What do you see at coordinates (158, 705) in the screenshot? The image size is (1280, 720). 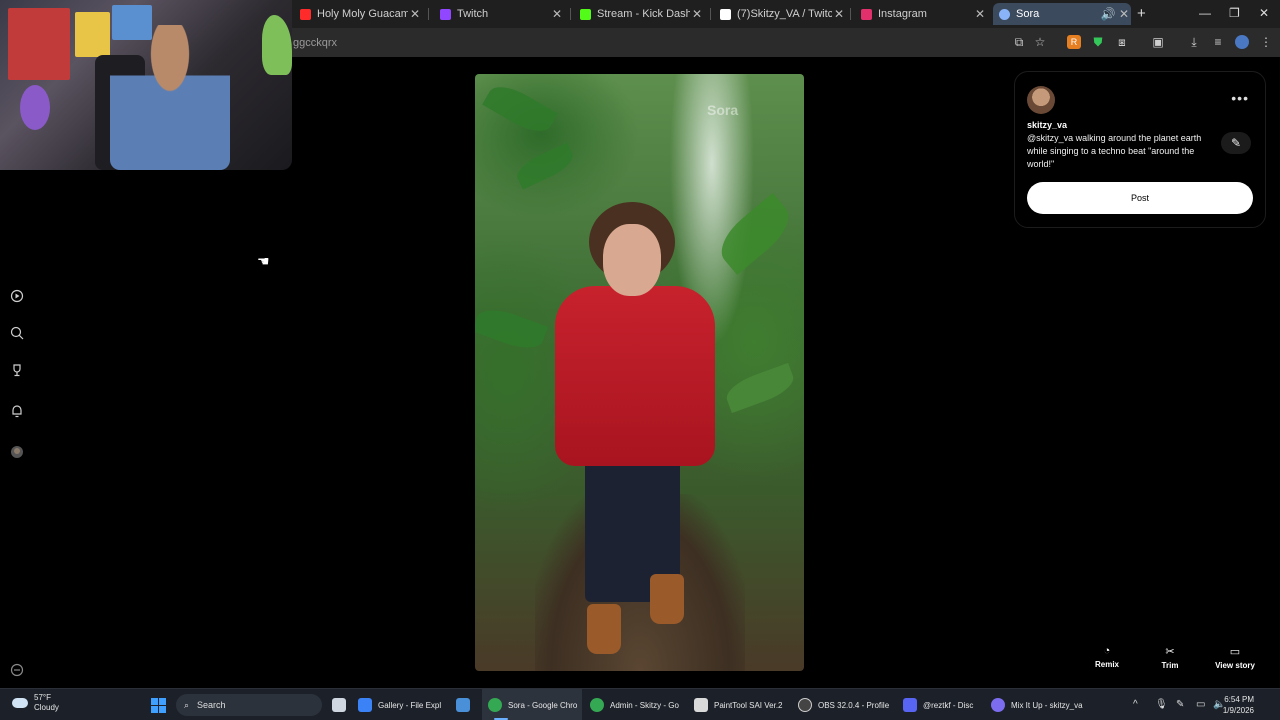 I see `start-button` at bounding box center [158, 705].